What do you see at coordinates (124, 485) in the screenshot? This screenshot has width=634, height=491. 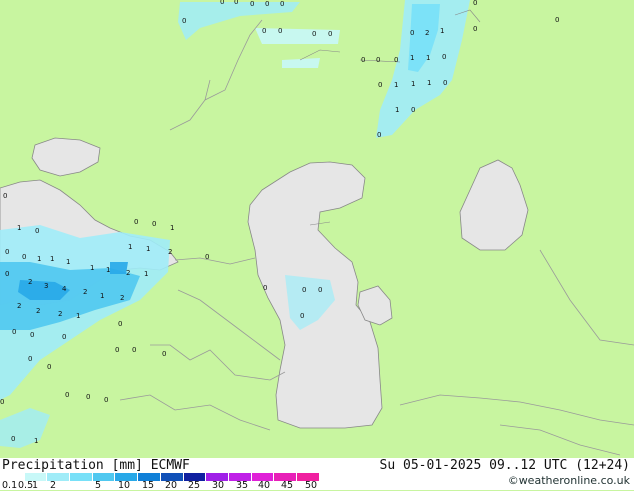 I see `color-tick-label: 10` at bounding box center [124, 485].